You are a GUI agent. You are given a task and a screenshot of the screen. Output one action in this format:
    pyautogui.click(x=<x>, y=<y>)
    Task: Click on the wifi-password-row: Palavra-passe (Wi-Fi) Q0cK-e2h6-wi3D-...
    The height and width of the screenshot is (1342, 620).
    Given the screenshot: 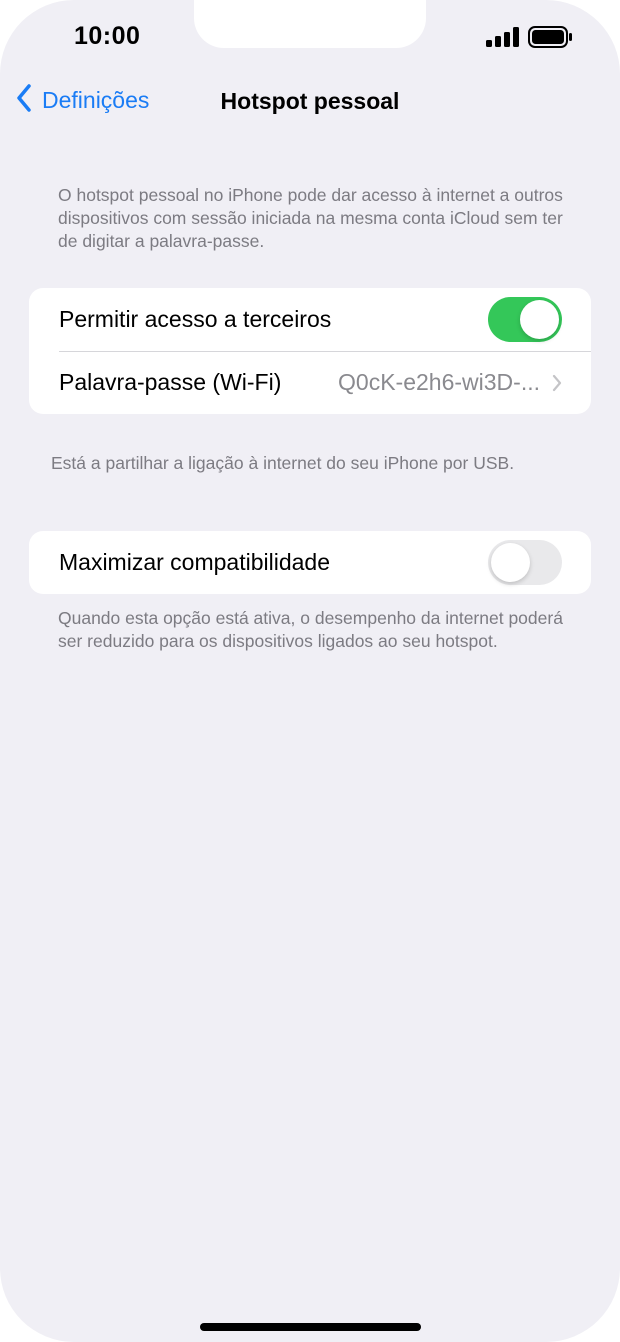 What is the action you would take?
    pyautogui.click(x=310, y=382)
    